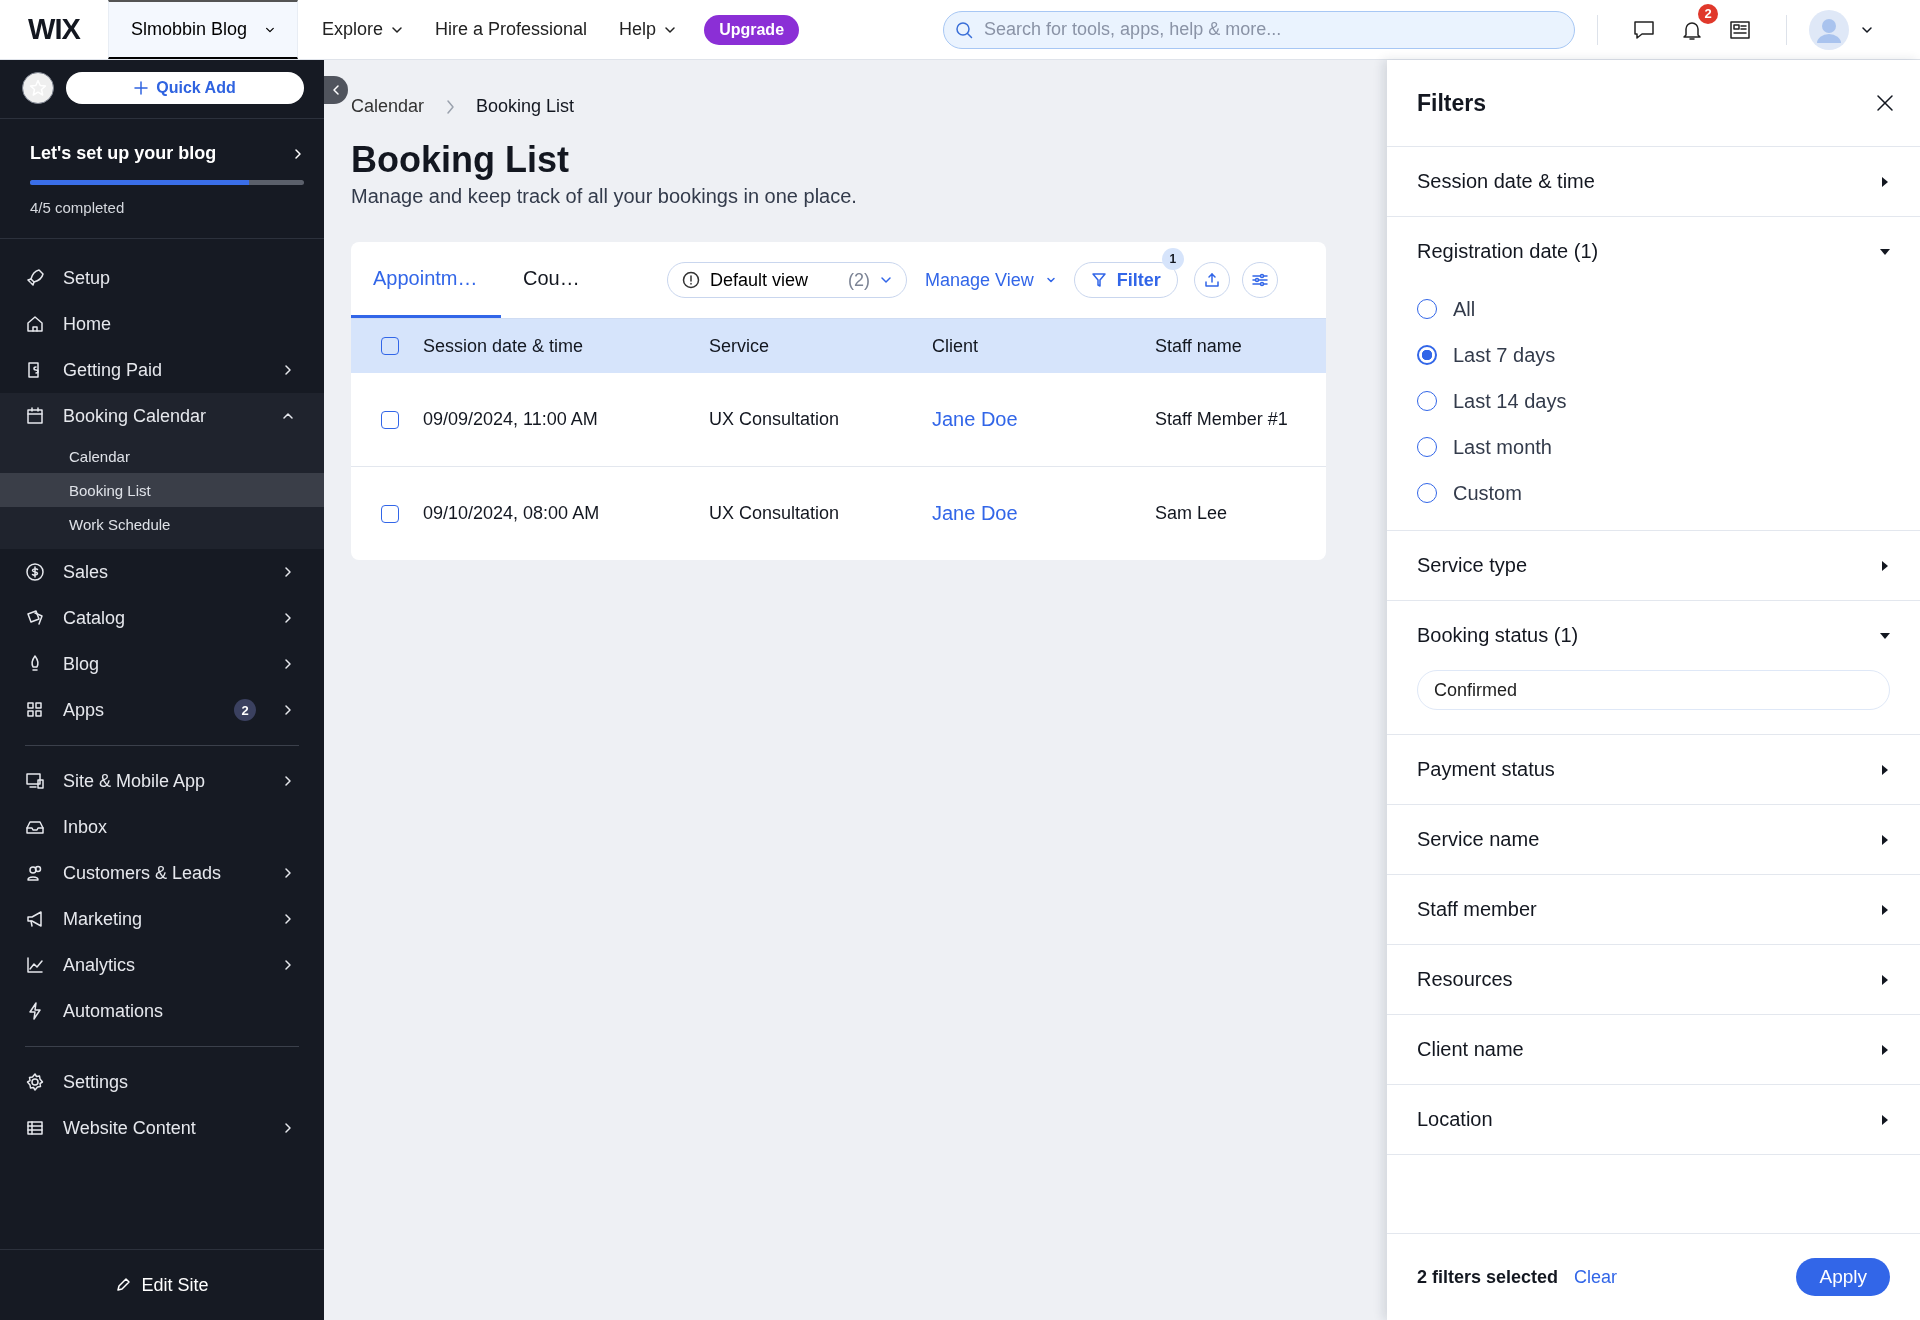 Image resolution: width=1920 pixels, height=1320 pixels. Describe the element at coordinates (1653, 355) in the screenshot. I see `radio-option: Last 7 days` at that location.